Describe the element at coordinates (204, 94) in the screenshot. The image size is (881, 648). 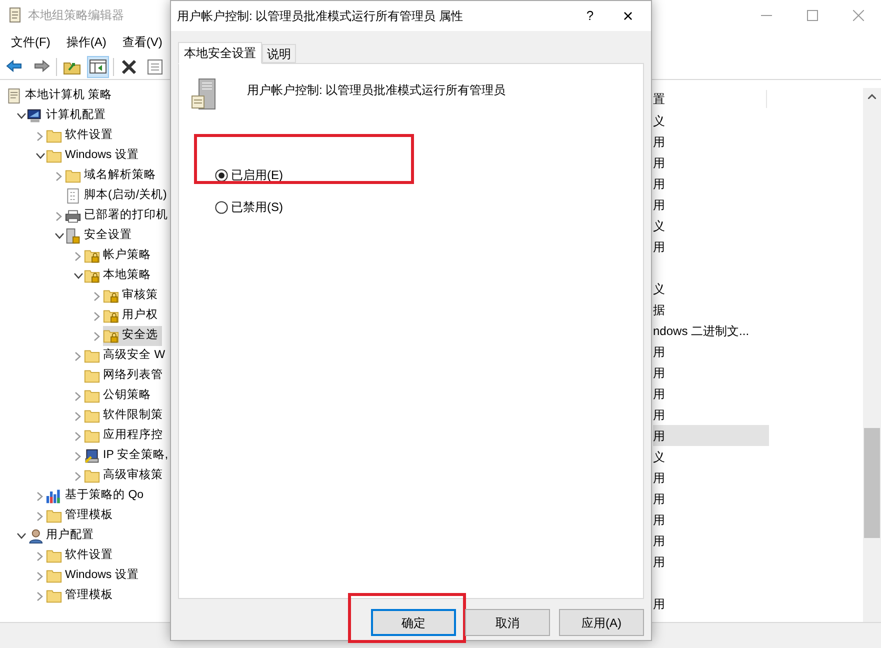
I see `server-icon` at that location.